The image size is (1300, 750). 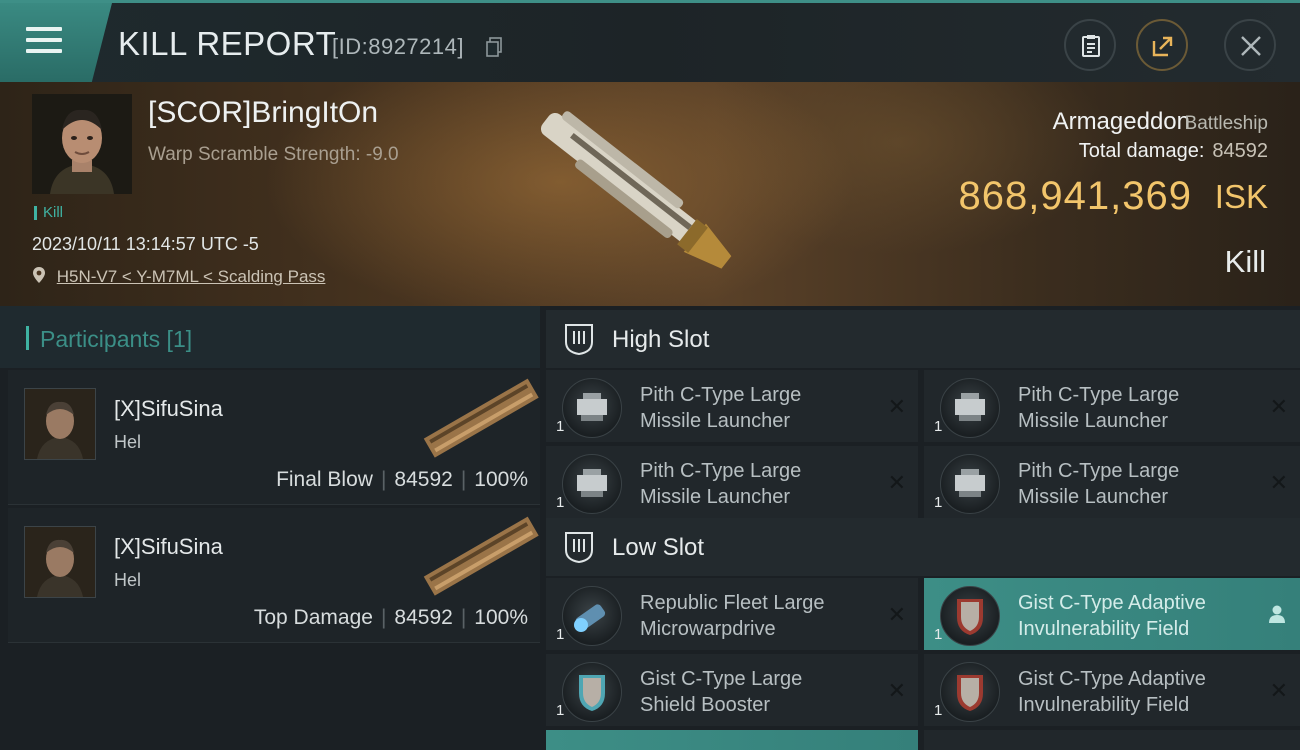 What do you see at coordinates (313, 617) in the screenshot?
I see `participant-role: Top Damage` at bounding box center [313, 617].